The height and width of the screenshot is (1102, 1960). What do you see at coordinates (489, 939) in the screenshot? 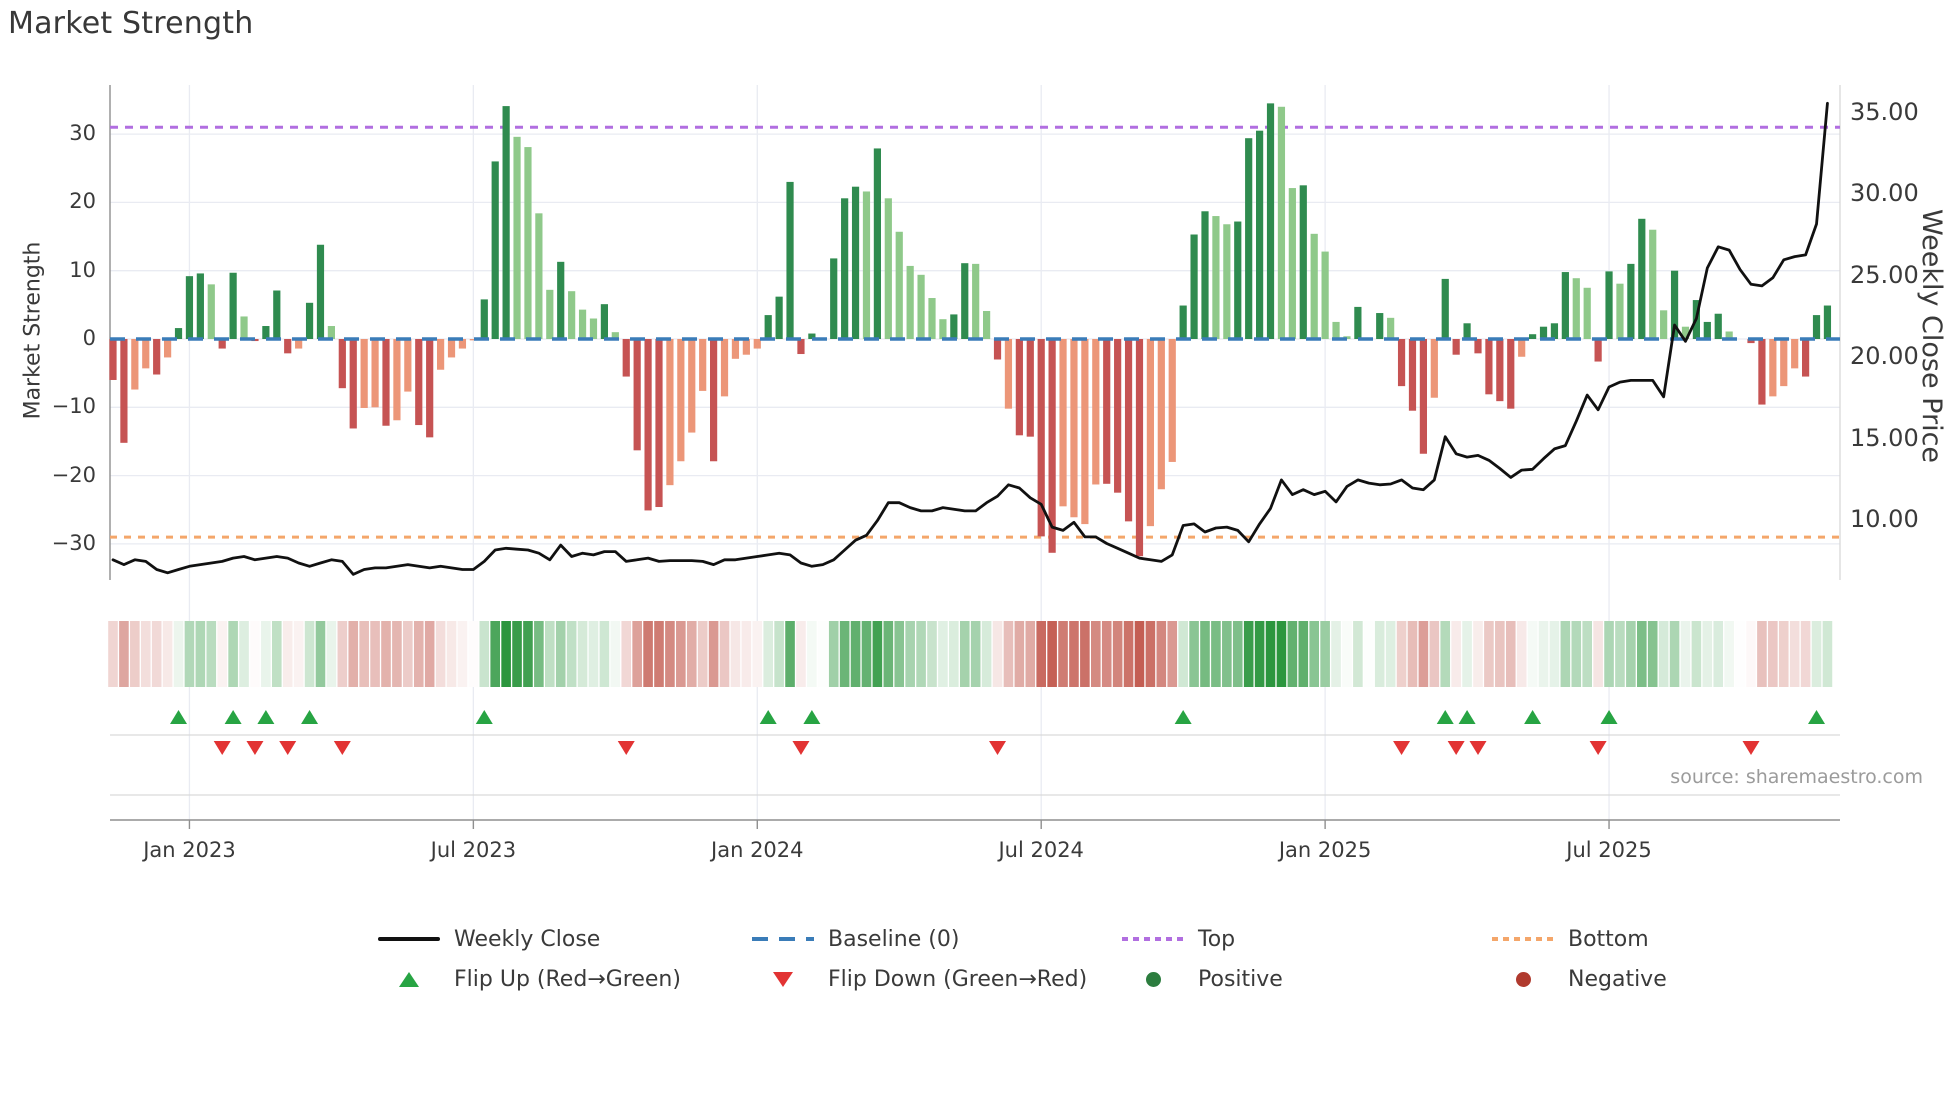
I see `legend-item-weekly-close: Weekly Close` at bounding box center [489, 939].